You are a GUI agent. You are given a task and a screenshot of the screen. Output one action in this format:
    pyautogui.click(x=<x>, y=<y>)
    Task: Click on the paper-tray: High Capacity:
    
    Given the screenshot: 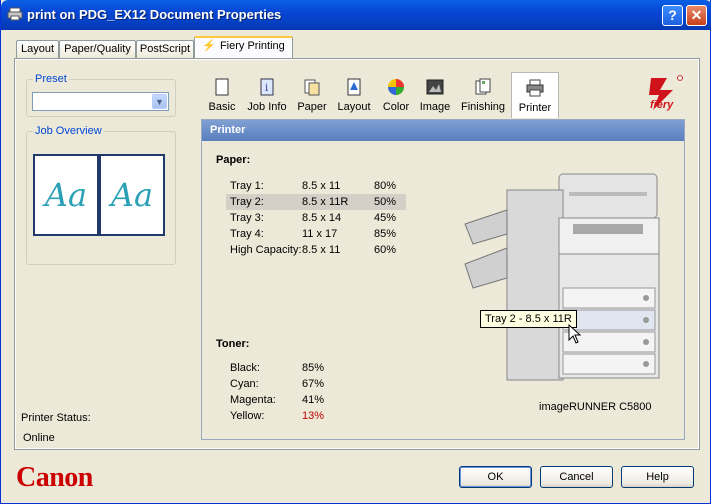 What is the action you would take?
    pyautogui.click(x=266, y=250)
    